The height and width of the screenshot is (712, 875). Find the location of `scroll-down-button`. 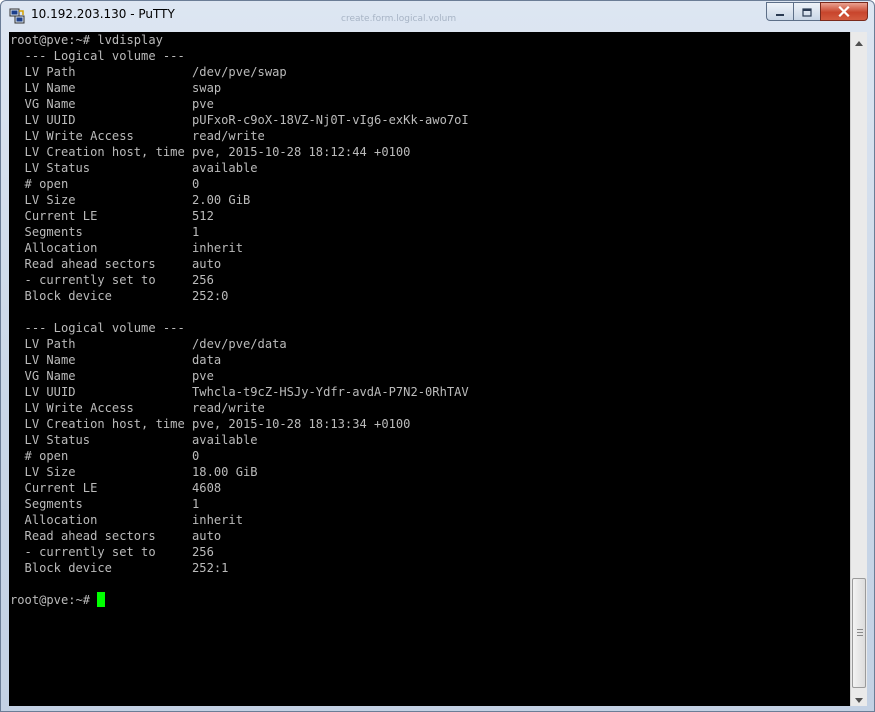

scroll-down-button is located at coordinates (859, 697).